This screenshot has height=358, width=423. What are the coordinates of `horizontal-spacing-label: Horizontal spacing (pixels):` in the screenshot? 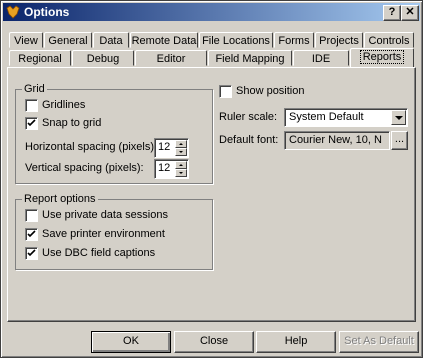 It's located at (91, 147).